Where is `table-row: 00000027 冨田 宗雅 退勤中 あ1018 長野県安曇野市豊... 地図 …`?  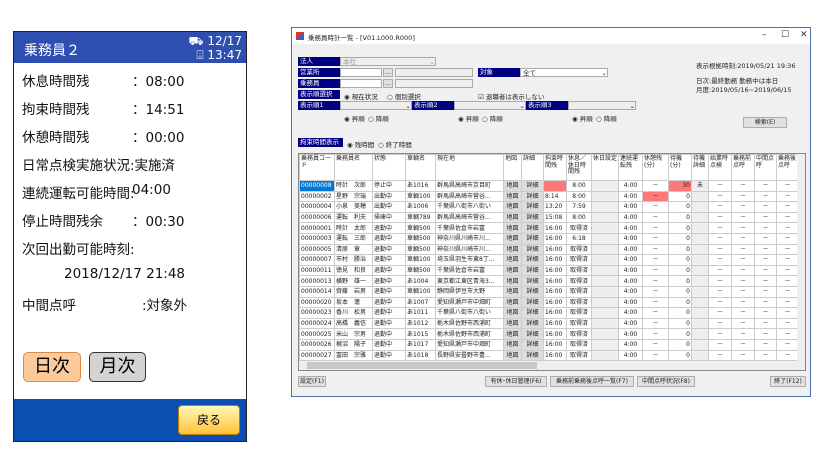 table-row: 00000027 冨田 宗雅 退勤中 あ1018 長野県安曇野市豊... 地図 … is located at coordinates (549, 355).